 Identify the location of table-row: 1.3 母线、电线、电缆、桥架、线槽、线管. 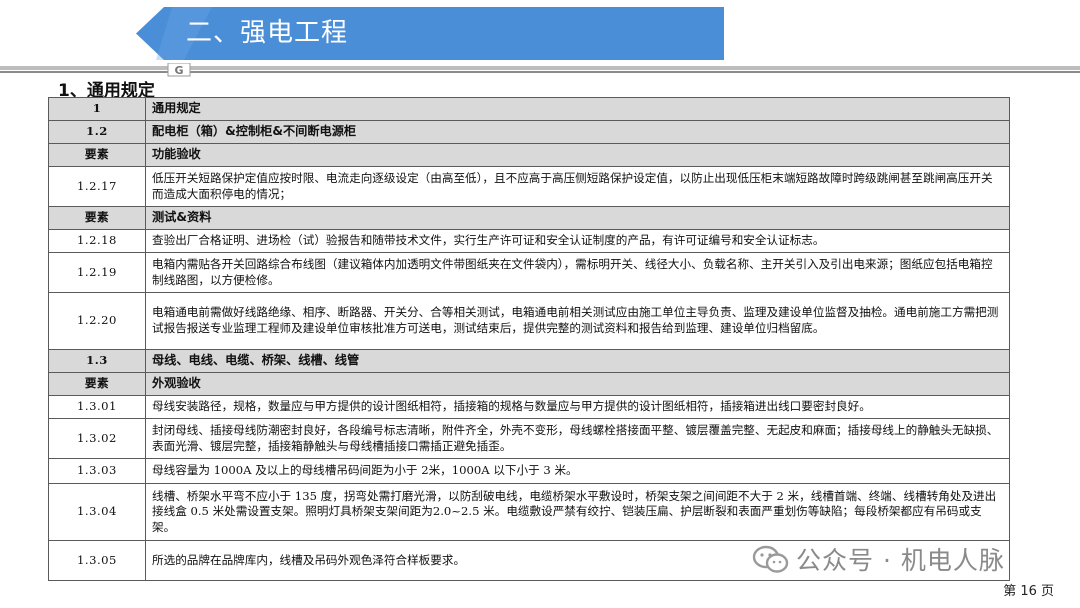
(529, 361).